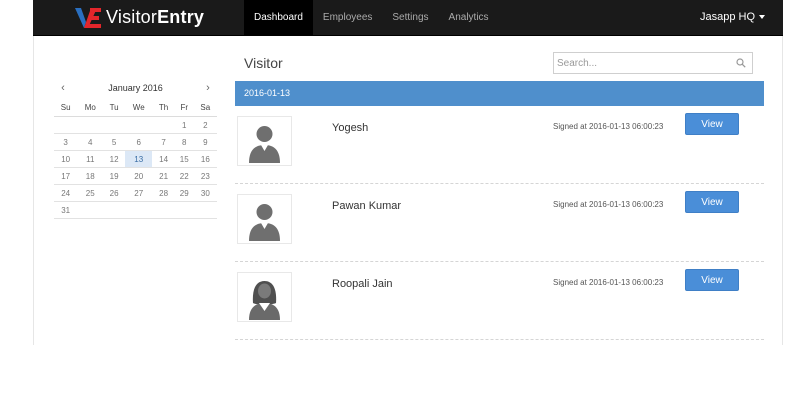 The width and height of the screenshot is (793, 410). Describe the element at coordinates (66, 210) in the screenshot. I see `calendar-day: 31` at that location.